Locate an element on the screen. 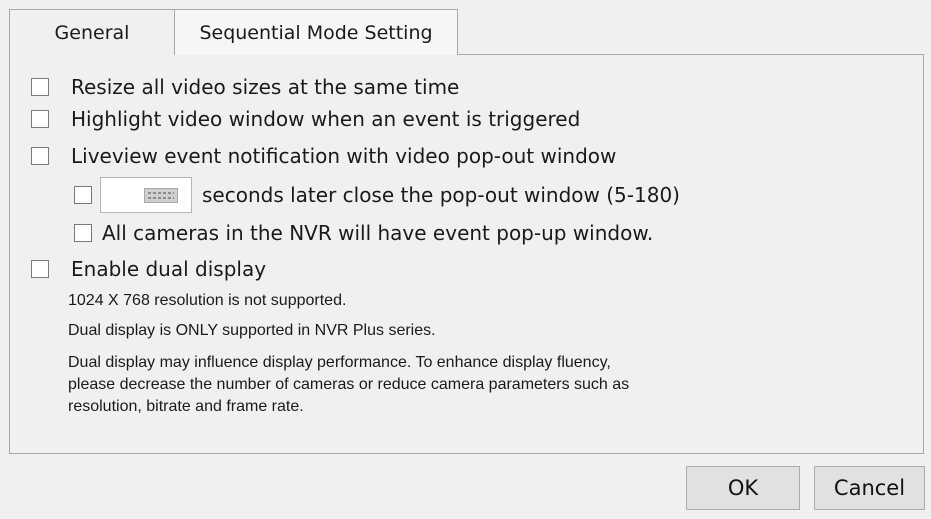  seconds-input is located at coordinates (146, 195).